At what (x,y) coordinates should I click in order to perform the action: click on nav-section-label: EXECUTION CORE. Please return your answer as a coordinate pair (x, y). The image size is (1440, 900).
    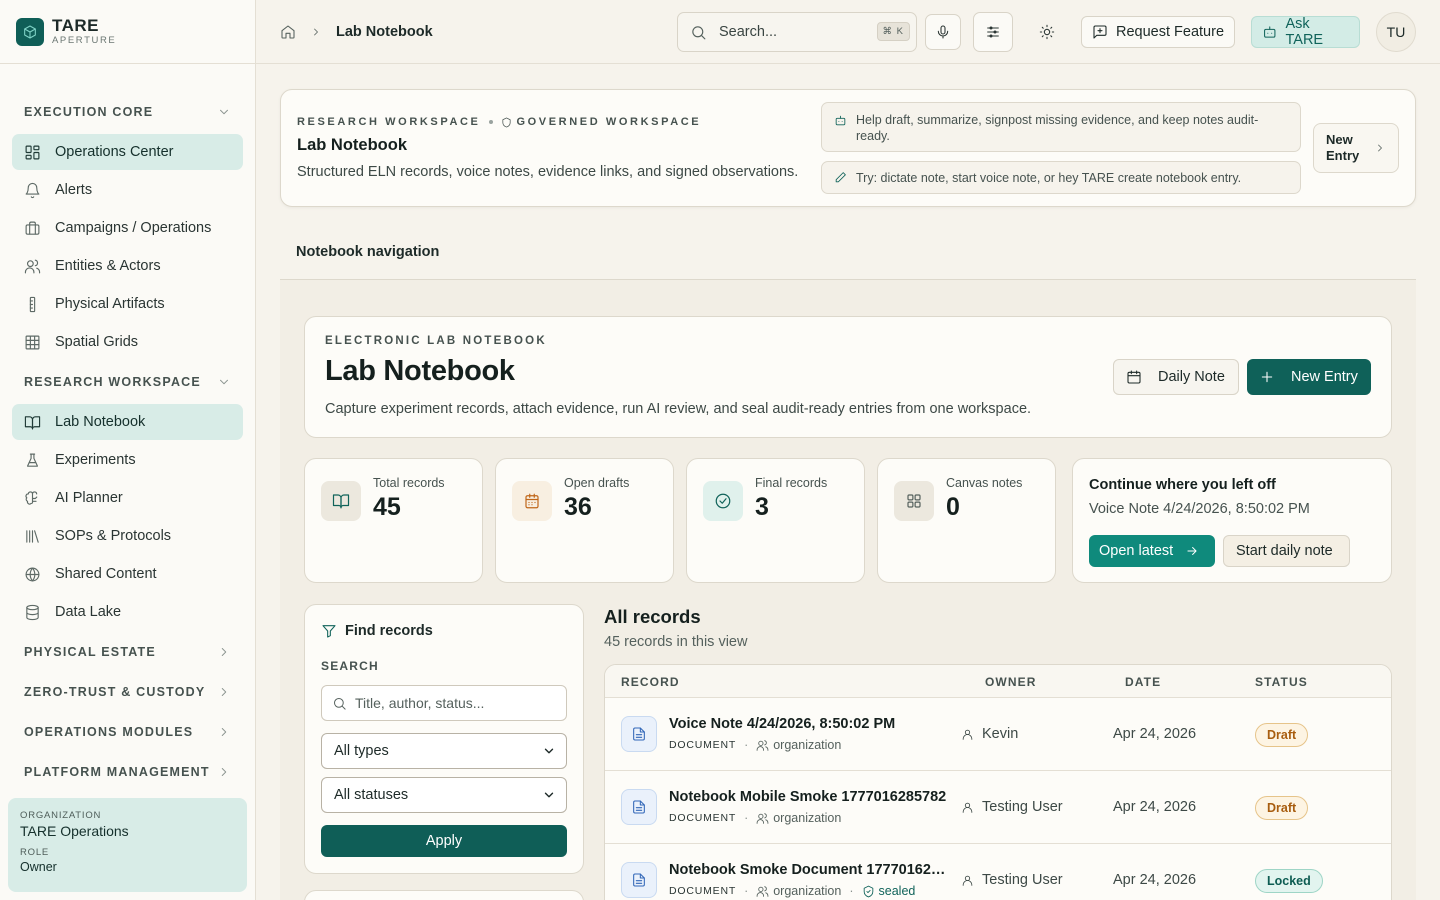
    Looking at the image, I should click on (89, 112).